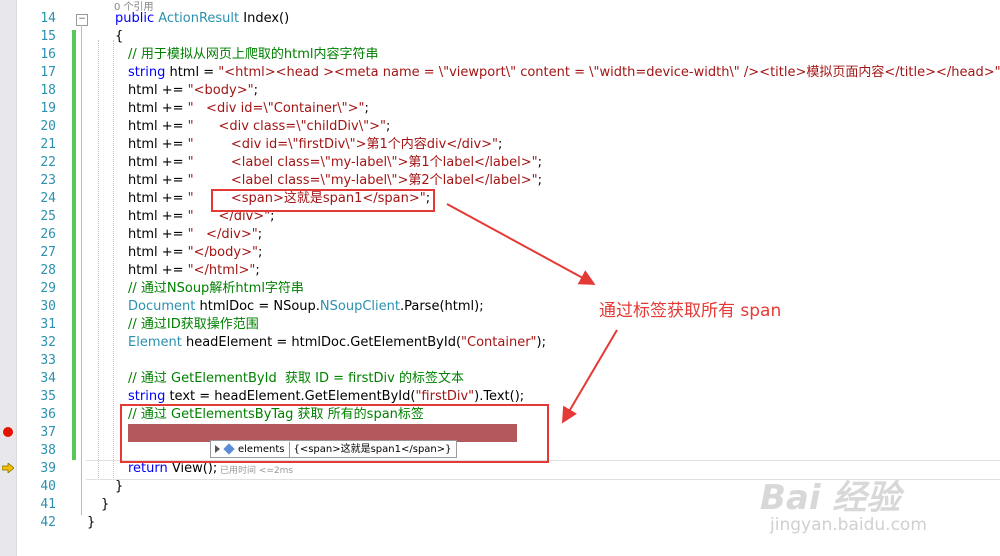  What do you see at coordinates (521, 244) in the screenshot?
I see `annotation-arrow-upper` at bounding box center [521, 244].